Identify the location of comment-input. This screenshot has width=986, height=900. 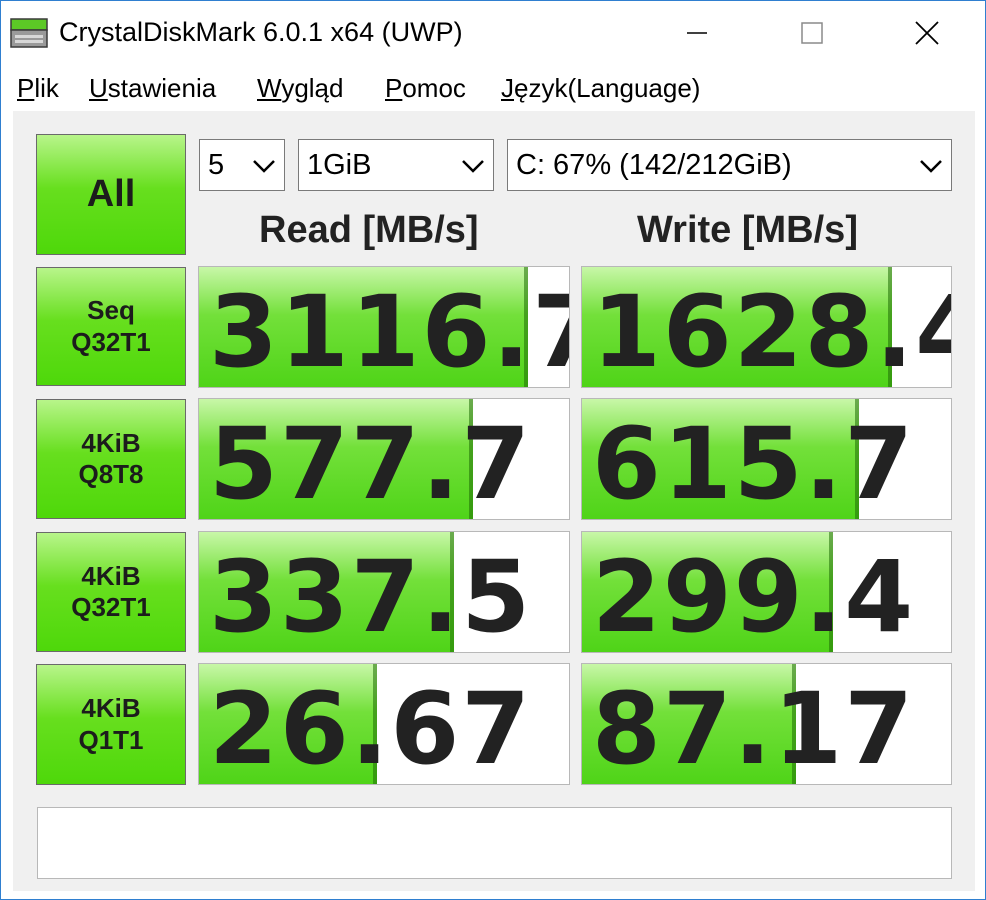
(494, 843).